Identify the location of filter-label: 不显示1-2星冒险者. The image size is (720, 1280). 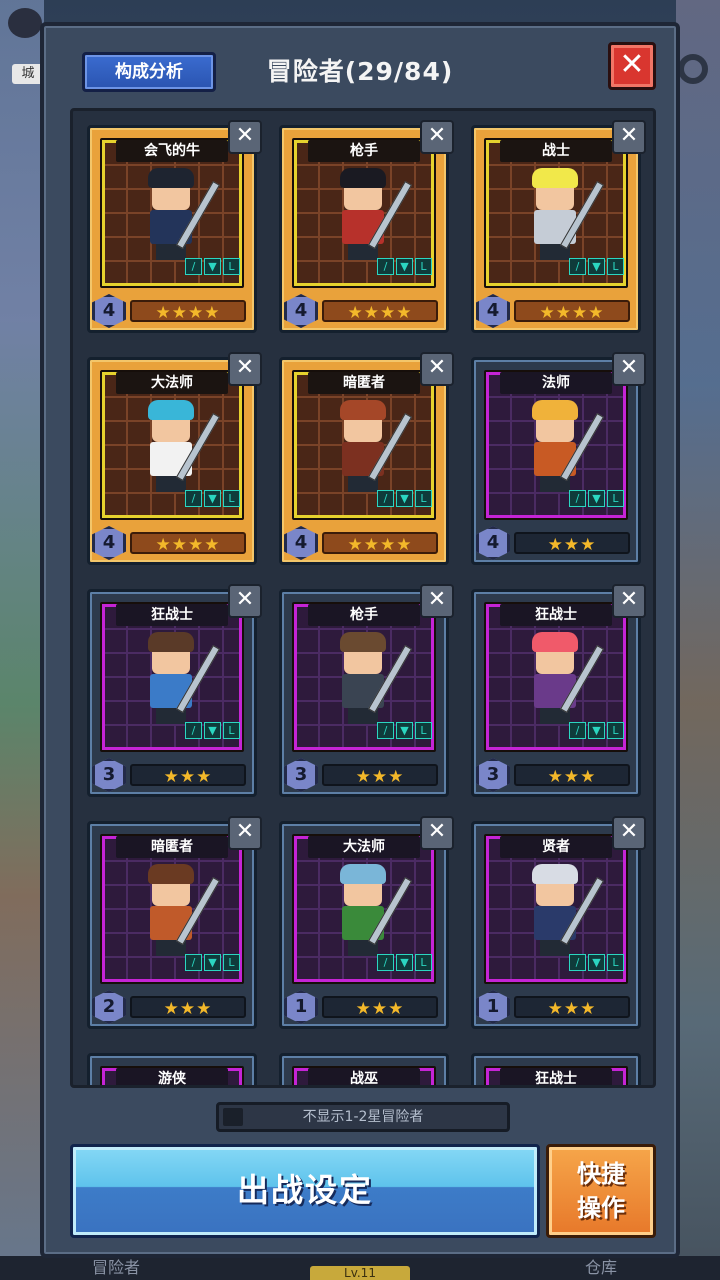
(363, 1117).